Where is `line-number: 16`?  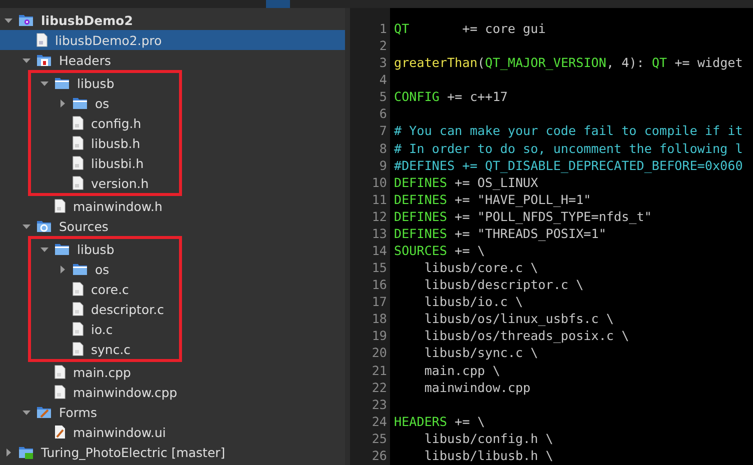
line-number: 16 is located at coordinates (380, 284).